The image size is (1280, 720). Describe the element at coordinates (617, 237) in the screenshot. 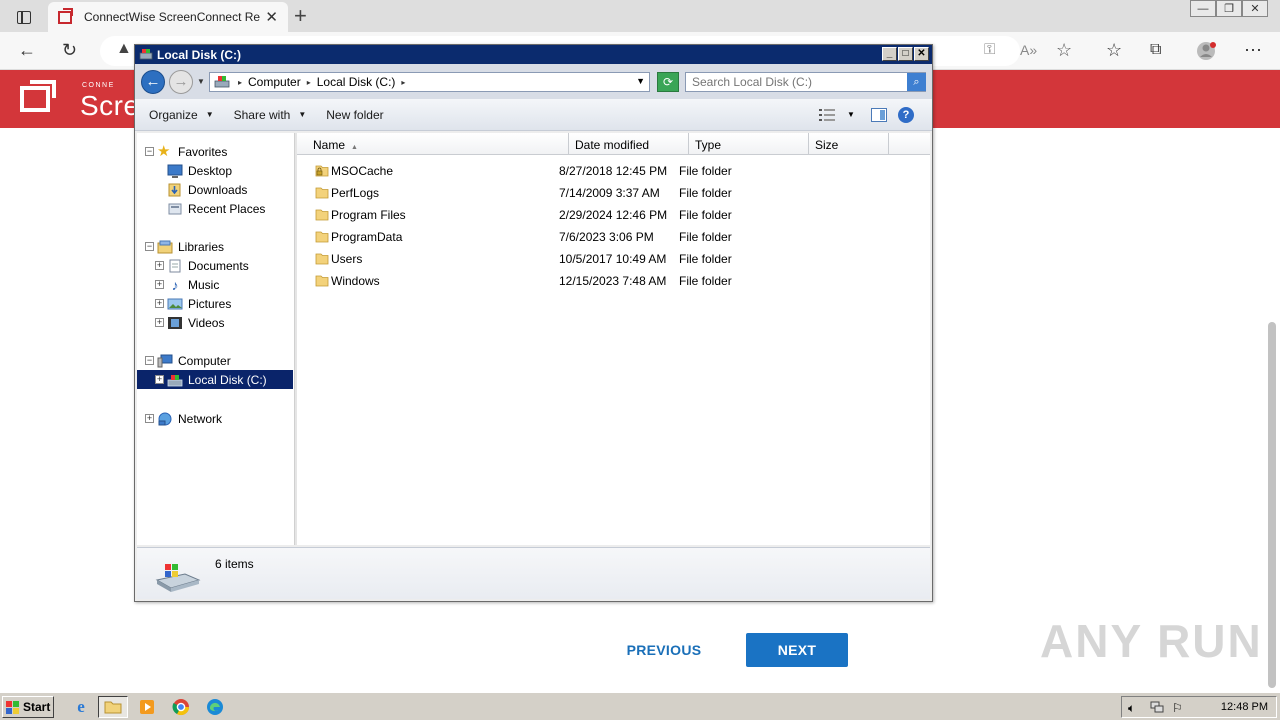

I see `file-row: ProgramData 7/6/2023 3:06 PM File folder` at that location.